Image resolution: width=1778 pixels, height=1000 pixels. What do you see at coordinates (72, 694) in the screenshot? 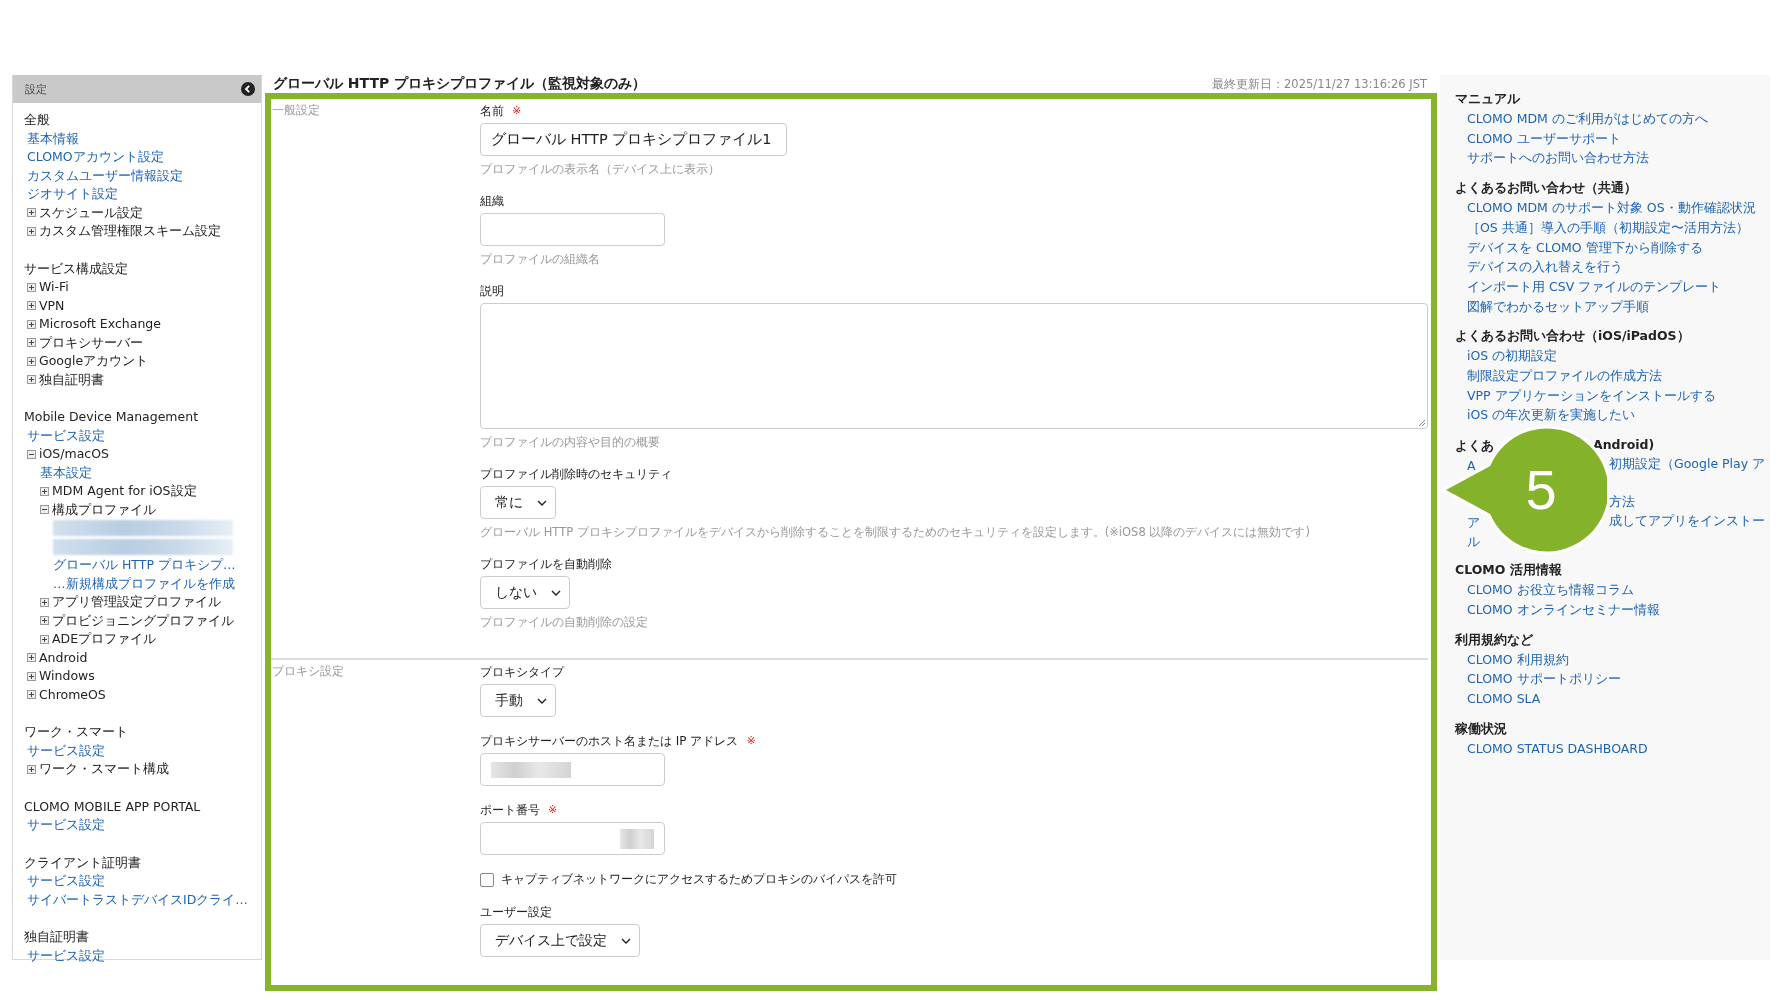
I see `tree-item: ChromeOS` at bounding box center [72, 694].